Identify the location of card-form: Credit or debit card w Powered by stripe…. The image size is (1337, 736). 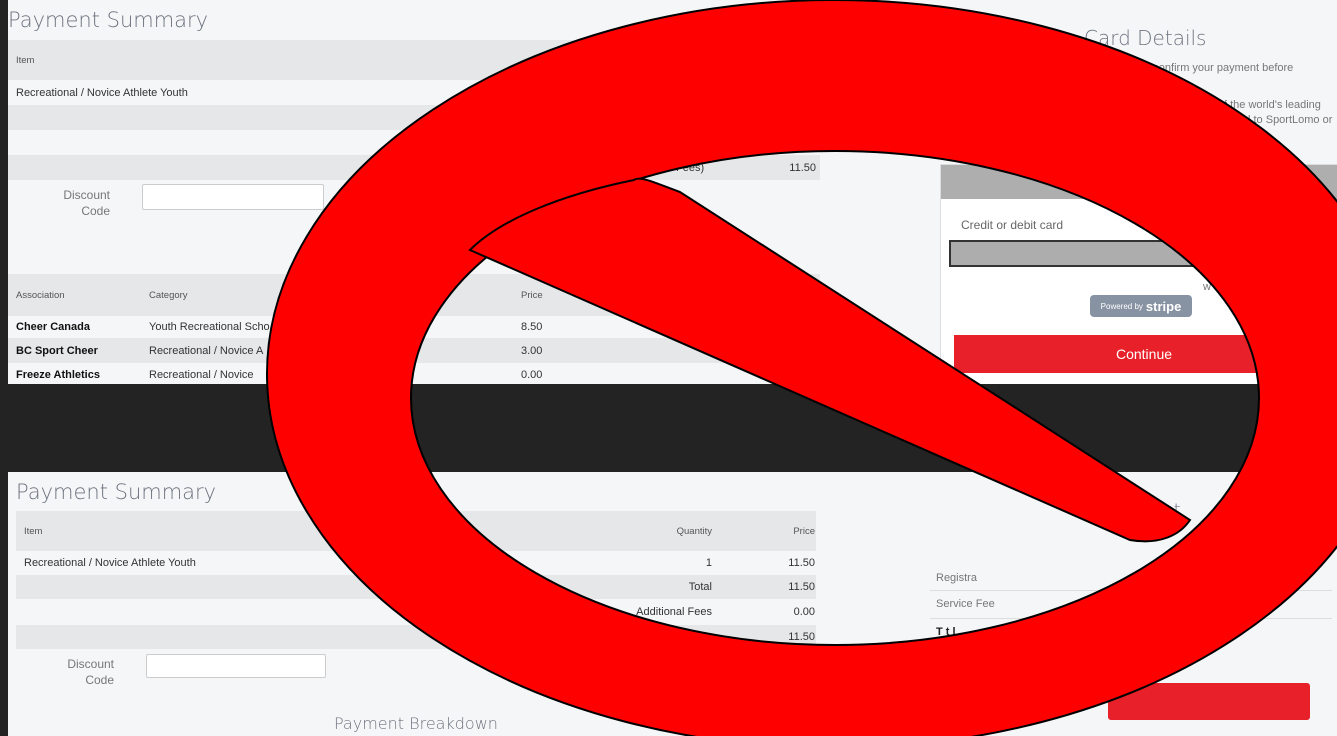
(1138, 274).